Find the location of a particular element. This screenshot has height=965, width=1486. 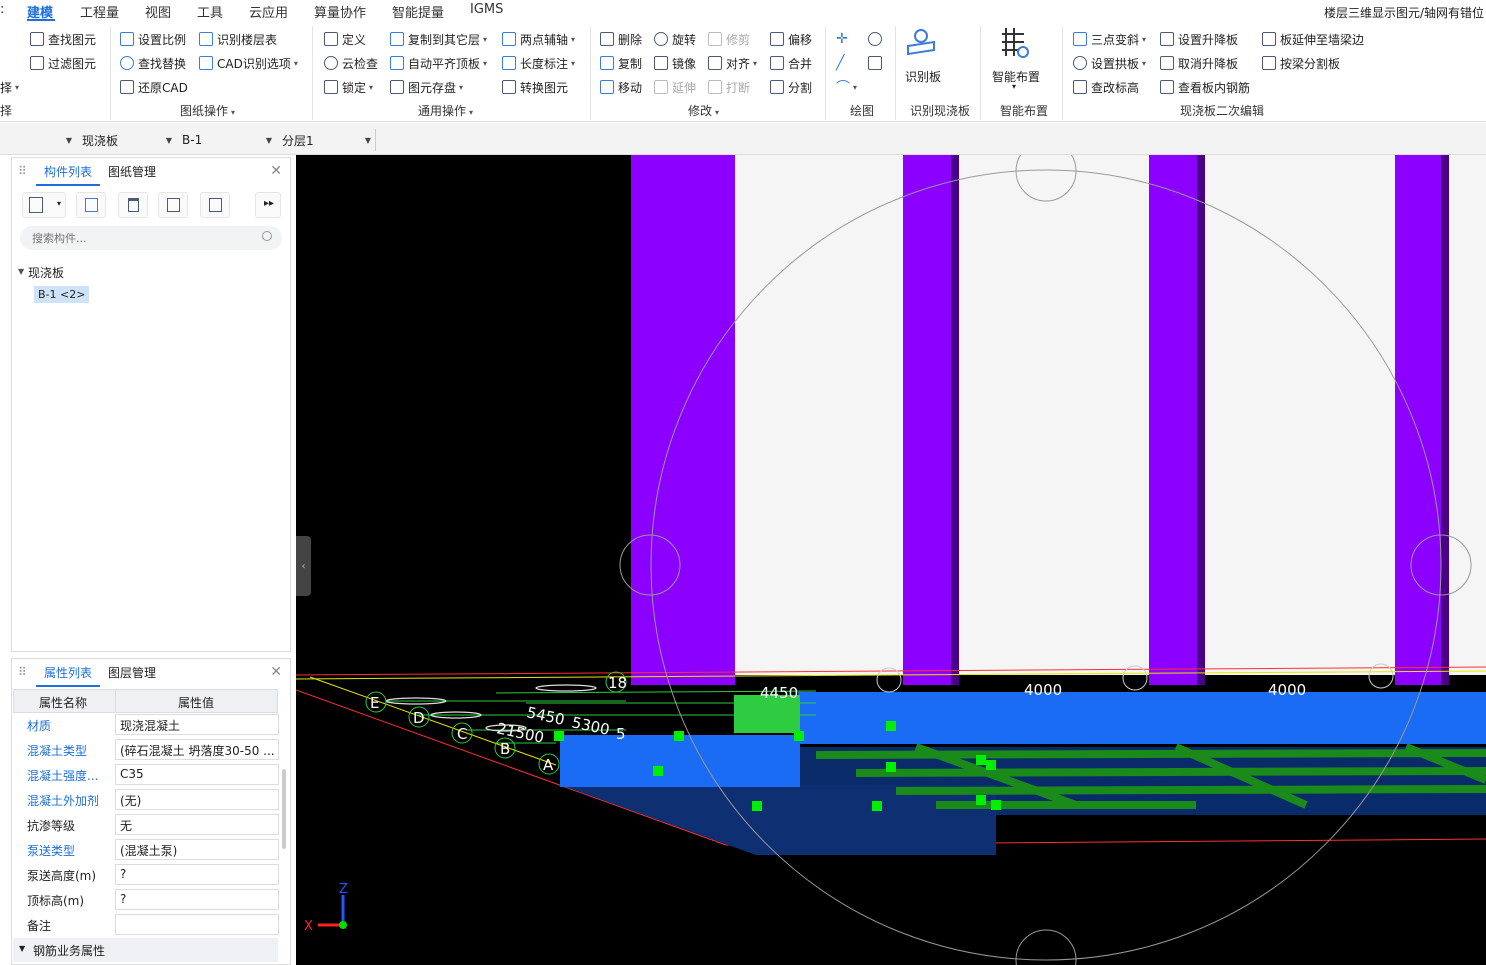

trim-button: 修剪 is located at coordinates (729, 39).